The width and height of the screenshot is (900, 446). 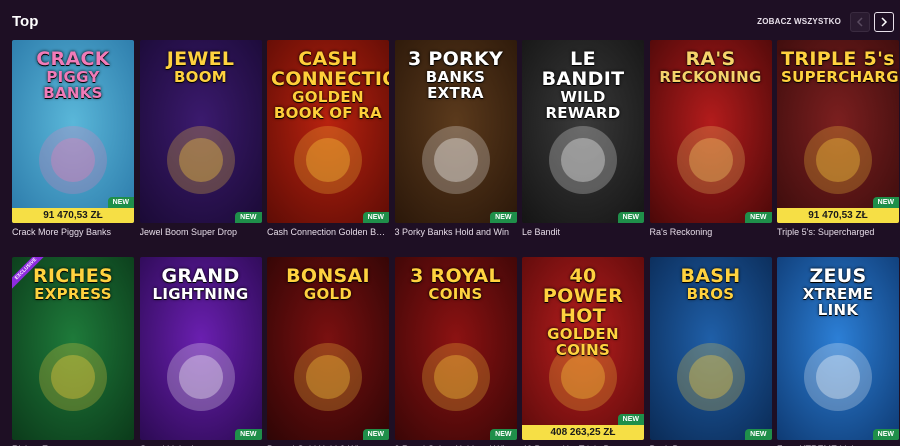 I want to click on game-logo: CRACK PIGGY BANKS, so click(x=73, y=75).